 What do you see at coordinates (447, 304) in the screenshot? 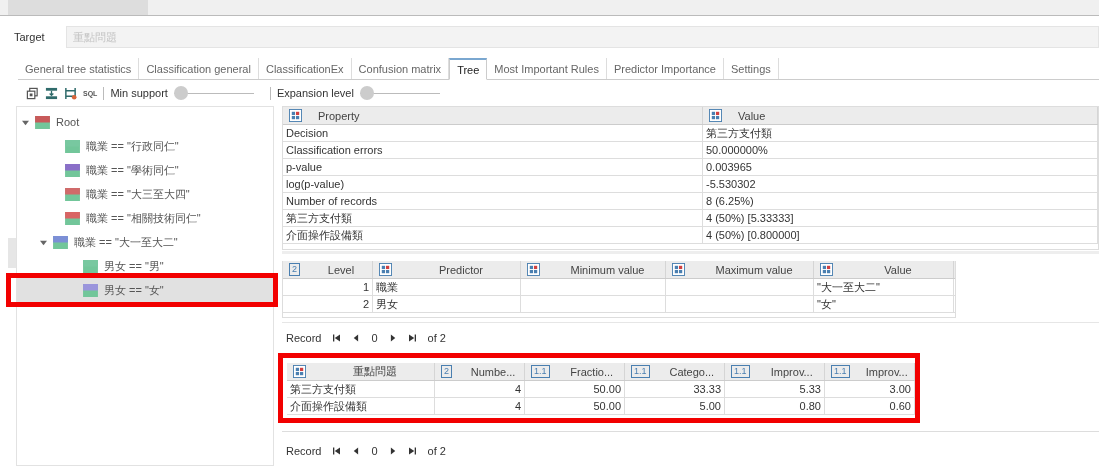
I see `table-cell: 男女` at bounding box center [447, 304].